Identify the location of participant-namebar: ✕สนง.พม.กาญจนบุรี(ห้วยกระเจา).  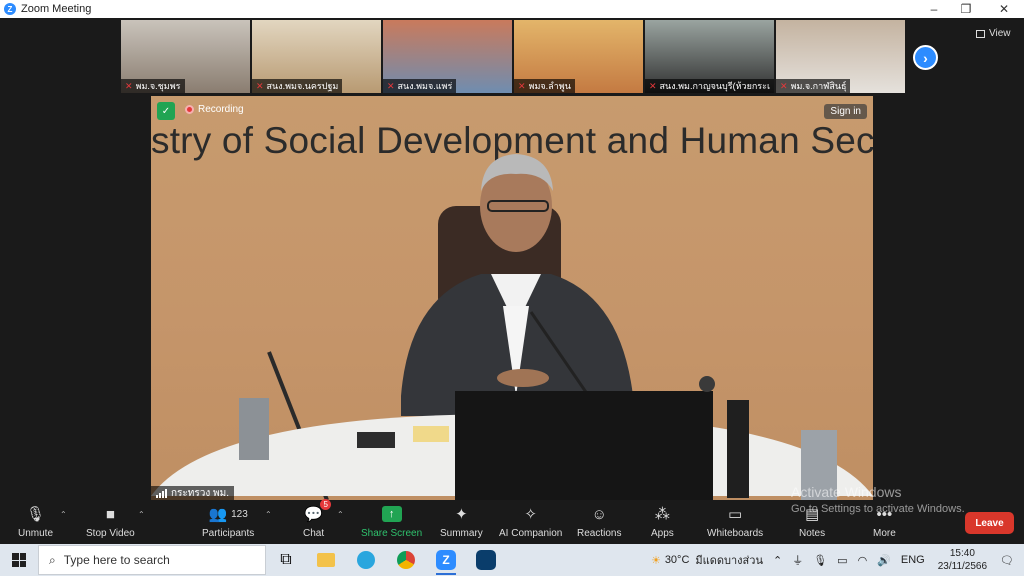
(709, 86).